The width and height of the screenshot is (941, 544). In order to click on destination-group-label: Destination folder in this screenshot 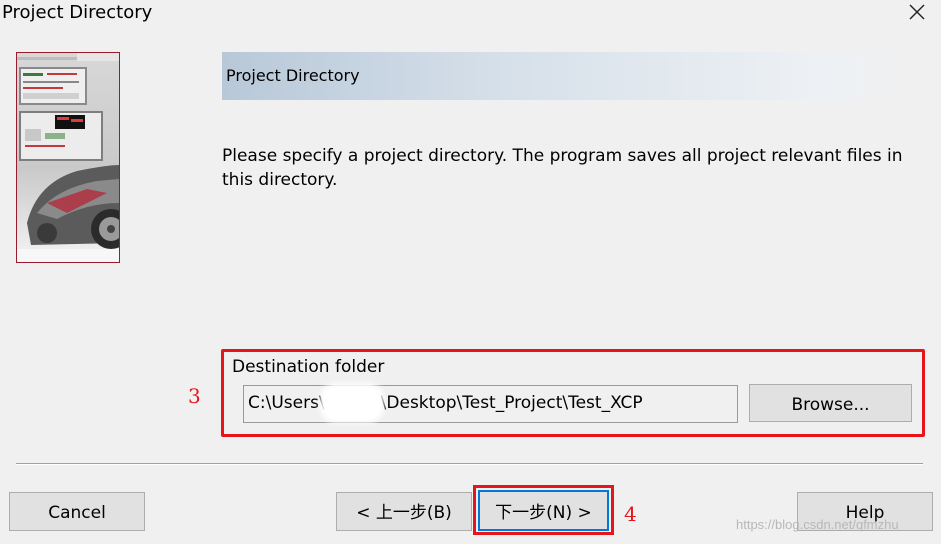, I will do `click(308, 367)`.